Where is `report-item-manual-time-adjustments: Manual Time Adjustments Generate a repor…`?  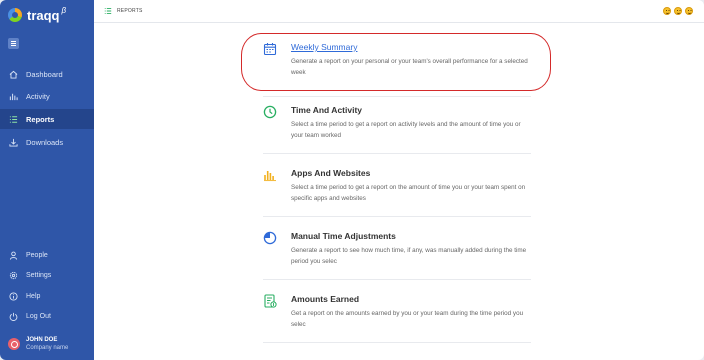
report-item-manual-time-adjustments: Manual Time Adjustments Generate a repor… is located at coordinates (397, 255).